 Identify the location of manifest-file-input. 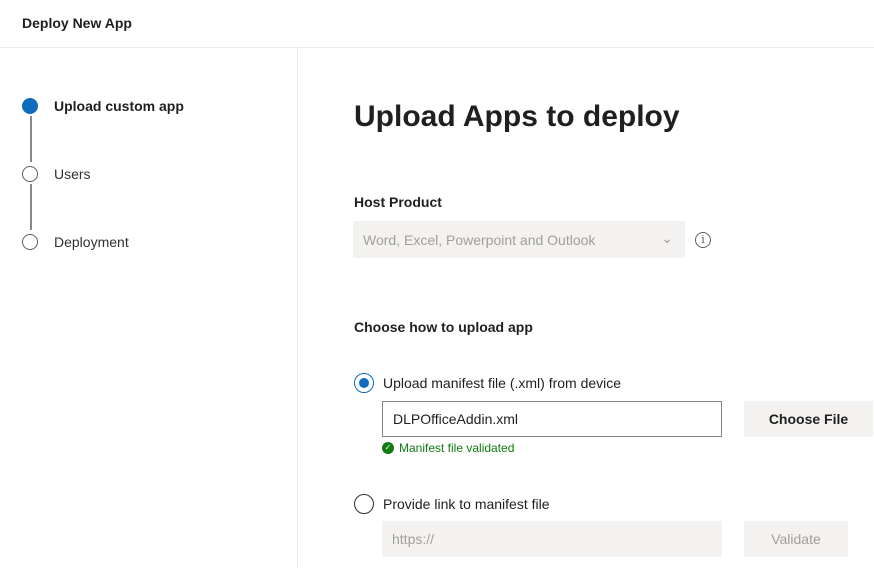
(552, 419).